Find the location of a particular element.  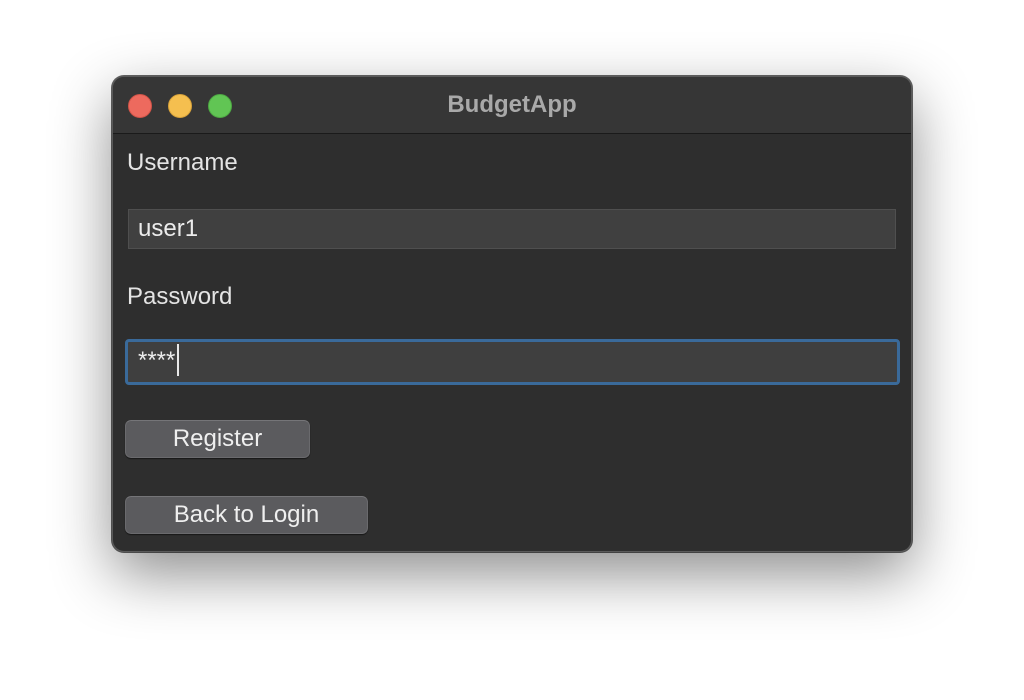

title-bar: BudgetApp is located at coordinates (512, 105).